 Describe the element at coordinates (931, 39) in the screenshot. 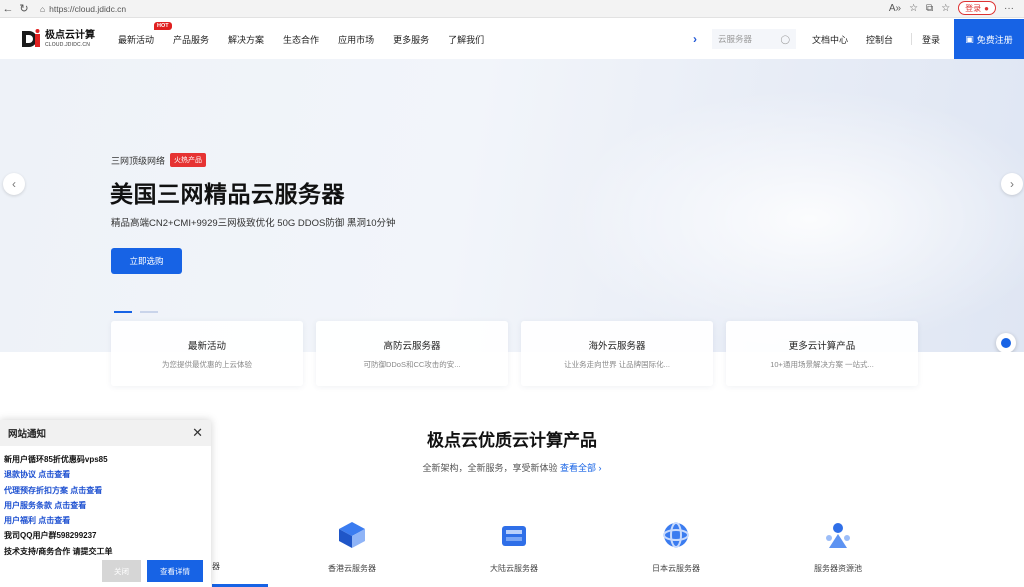

I see `login-link: 登录` at that location.